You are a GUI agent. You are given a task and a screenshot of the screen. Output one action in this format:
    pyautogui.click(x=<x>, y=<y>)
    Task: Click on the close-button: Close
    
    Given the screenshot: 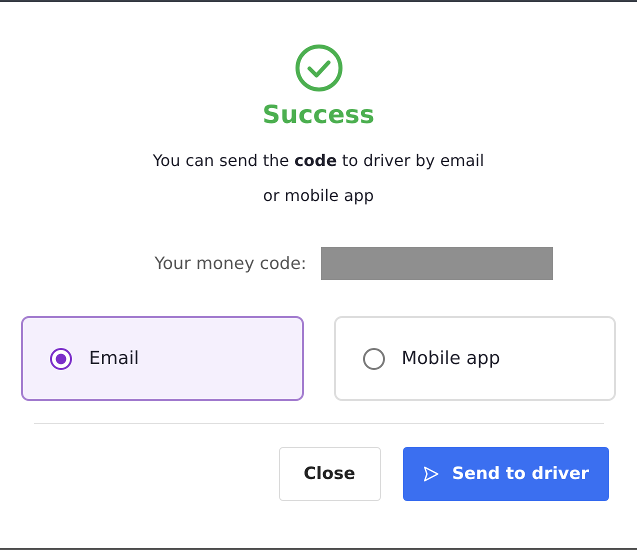 What is the action you would take?
    pyautogui.click(x=329, y=474)
    